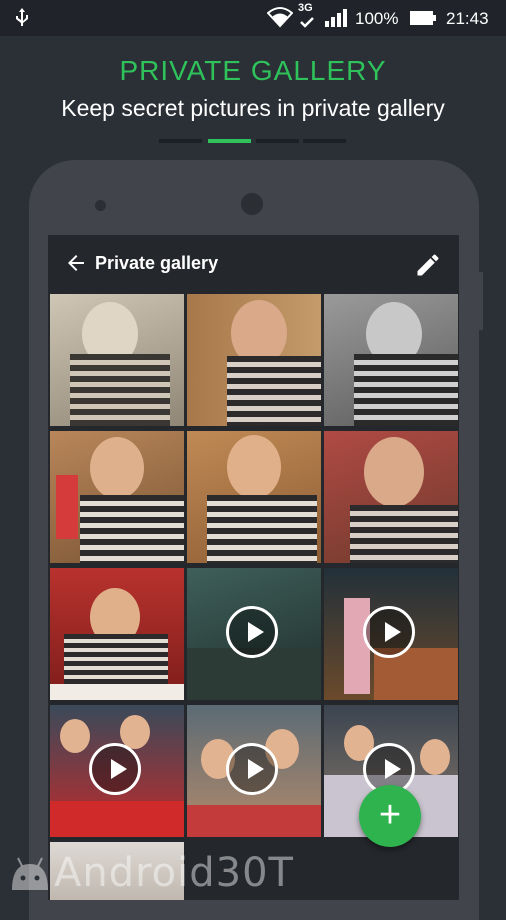 Image resolution: width=506 pixels, height=920 pixels. What do you see at coordinates (480, 301) in the screenshot?
I see `phone-side-button` at bounding box center [480, 301].